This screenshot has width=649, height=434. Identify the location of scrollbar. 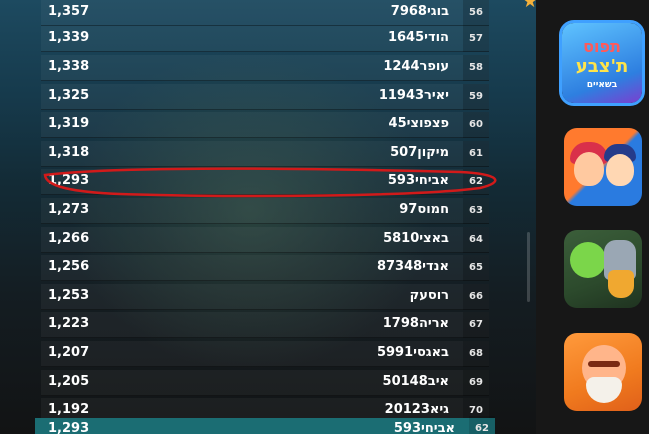
(528, 267).